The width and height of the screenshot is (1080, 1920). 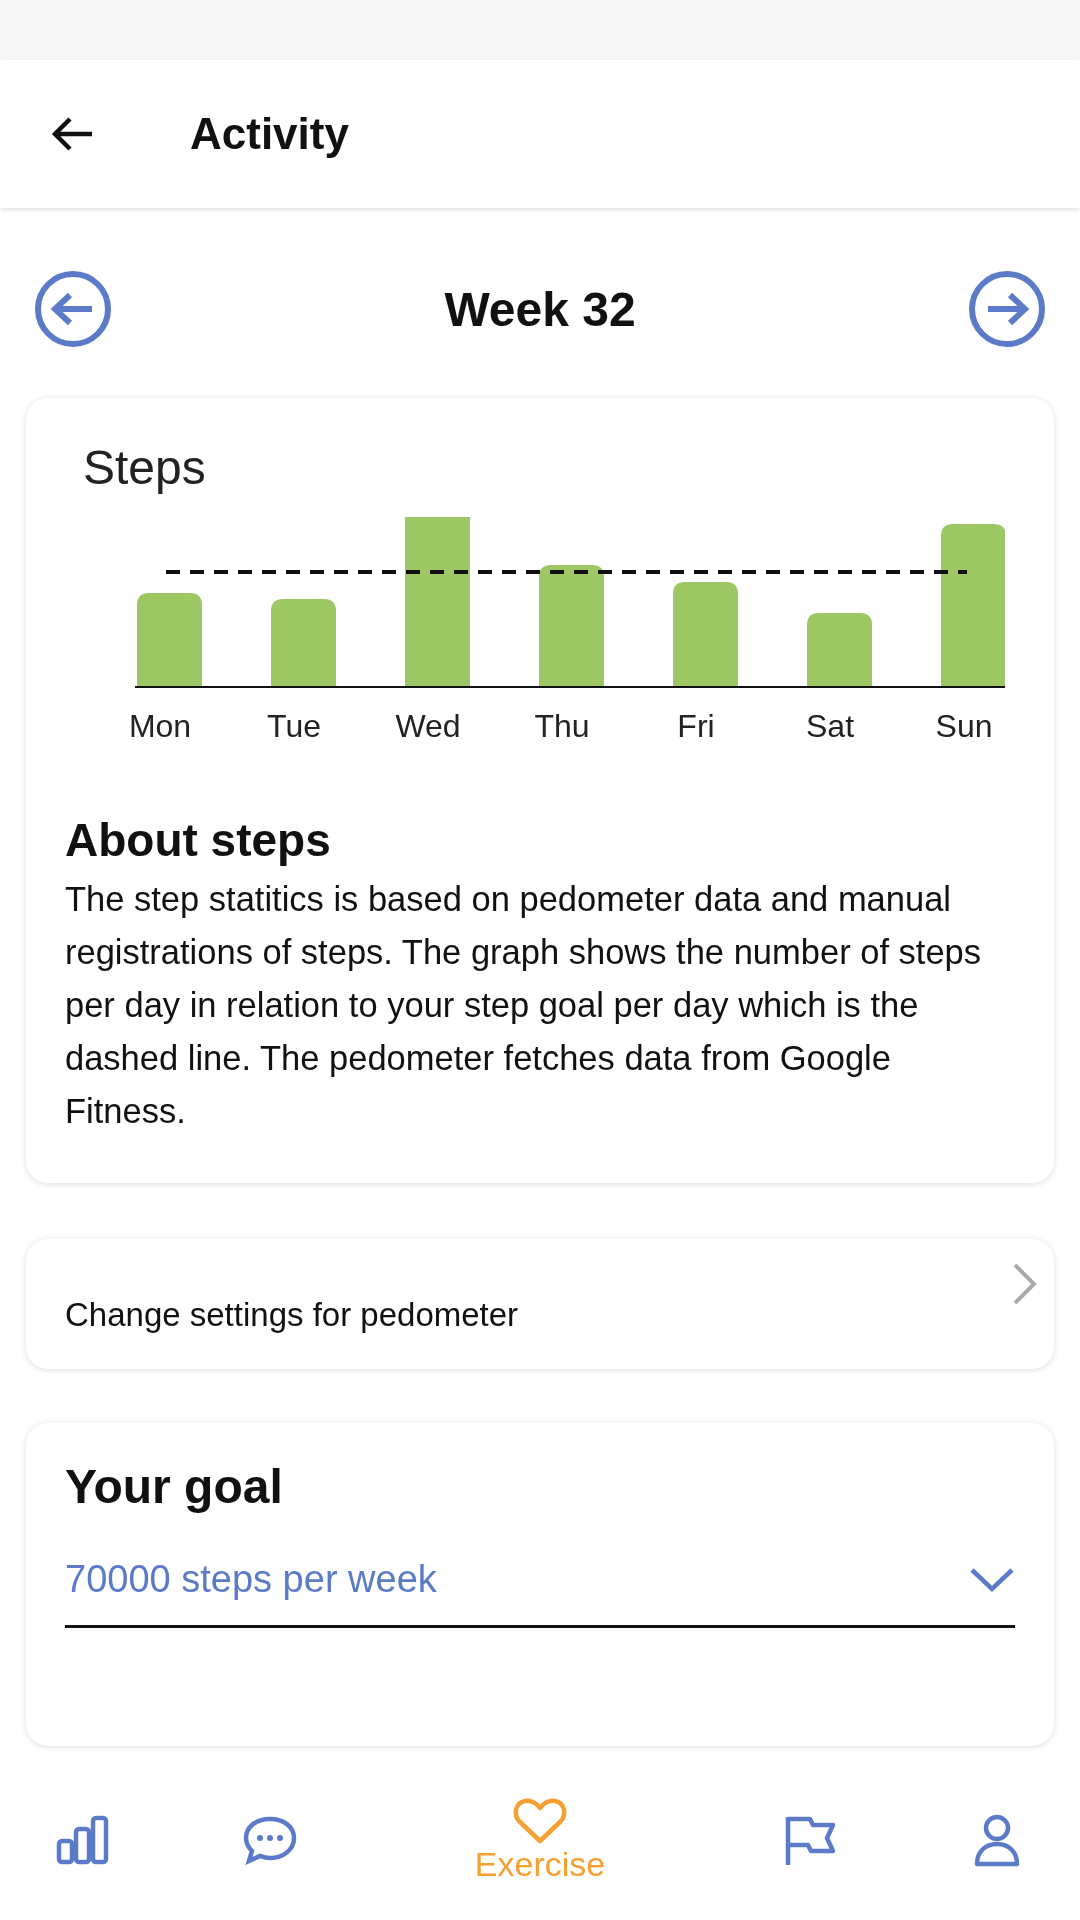 What do you see at coordinates (540, 1304) in the screenshot?
I see `pedometer-settings-link: Change settings for pedometer` at bounding box center [540, 1304].